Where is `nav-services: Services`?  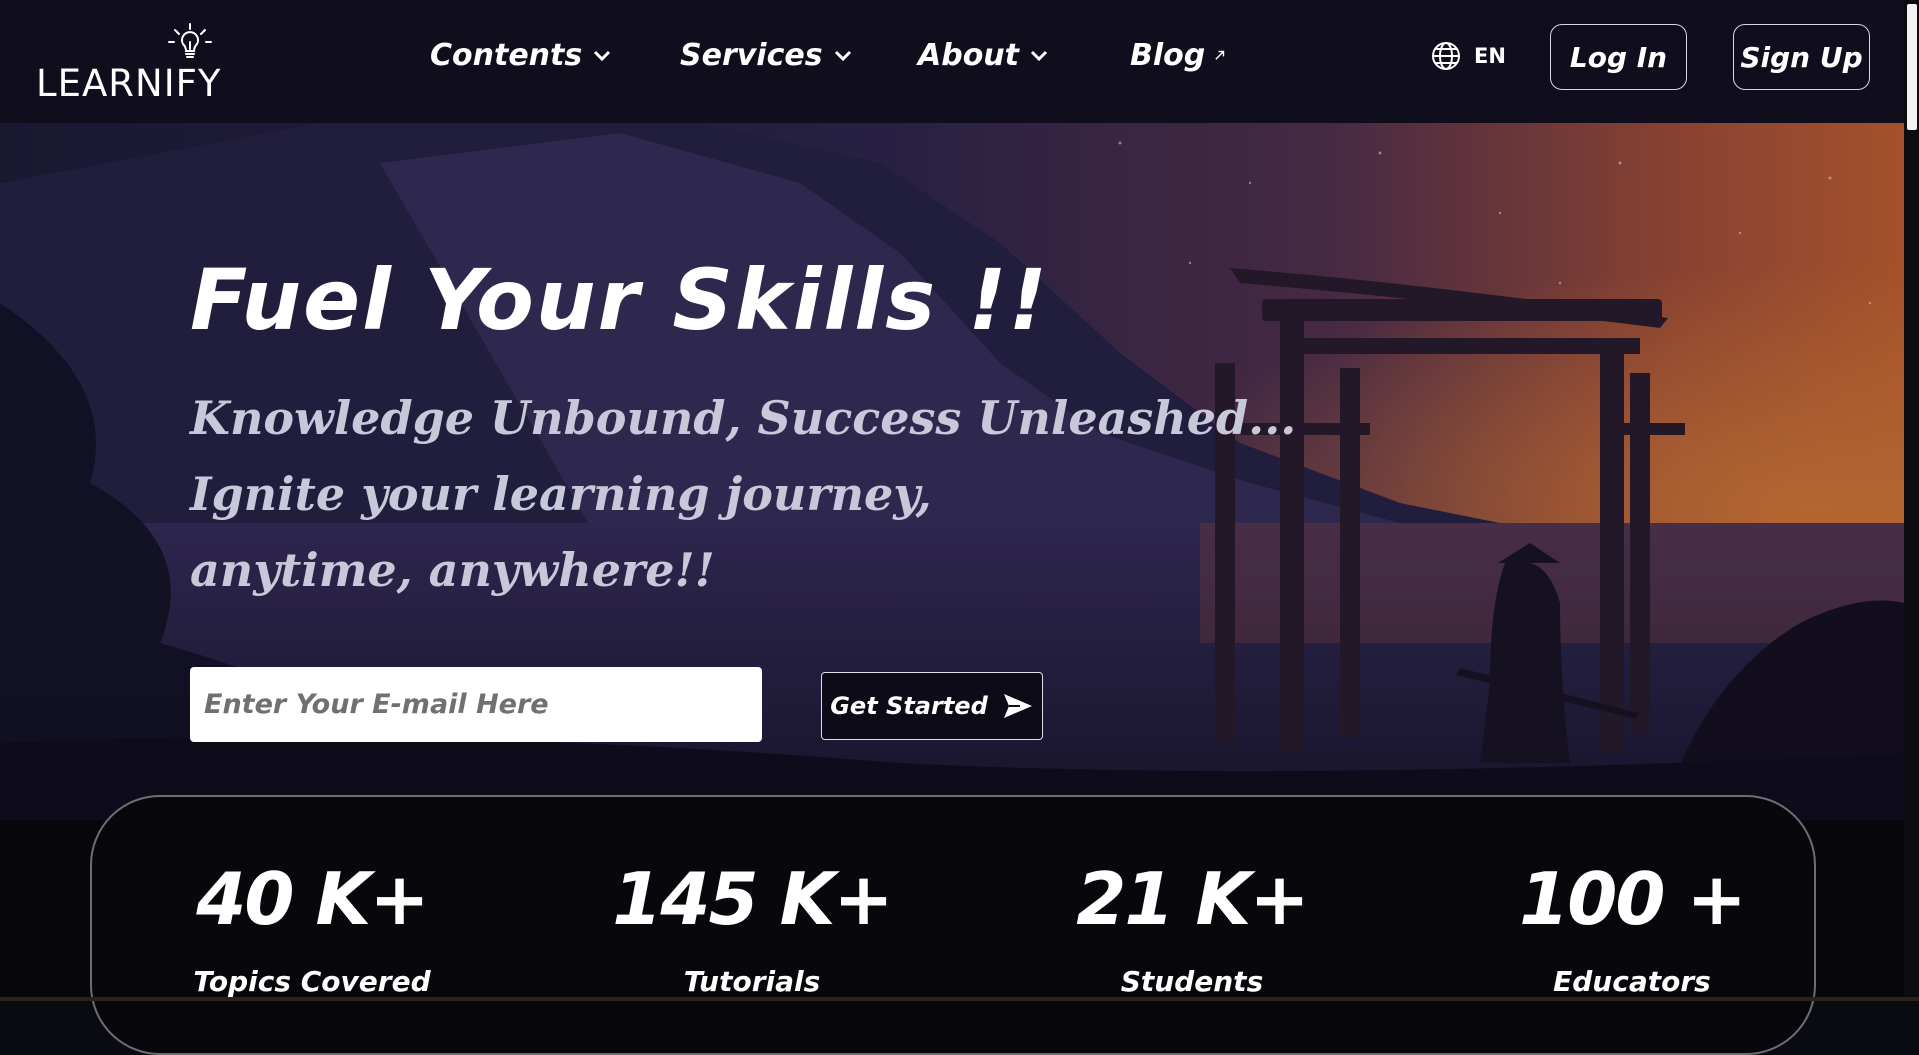
nav-services: Services is located at coordinates (766, 55).